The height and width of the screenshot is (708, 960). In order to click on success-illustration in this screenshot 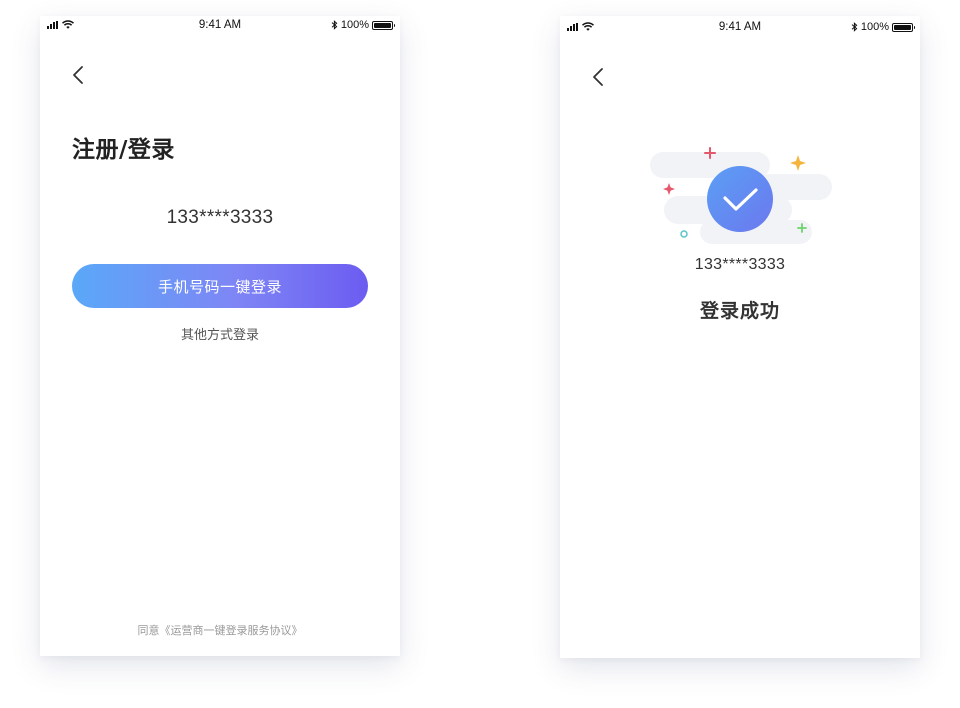, I will do `click(741, 195)`.